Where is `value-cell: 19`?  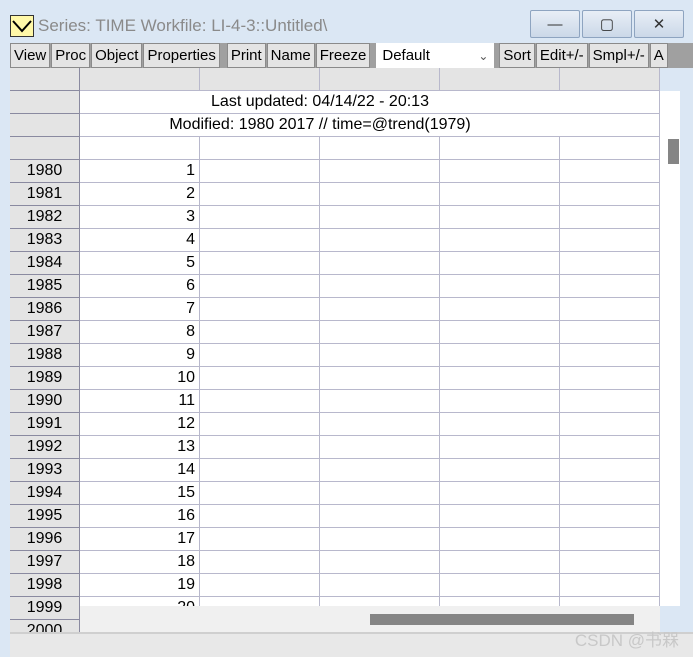 value-cell: 19 is located at coordinates (140, 585).